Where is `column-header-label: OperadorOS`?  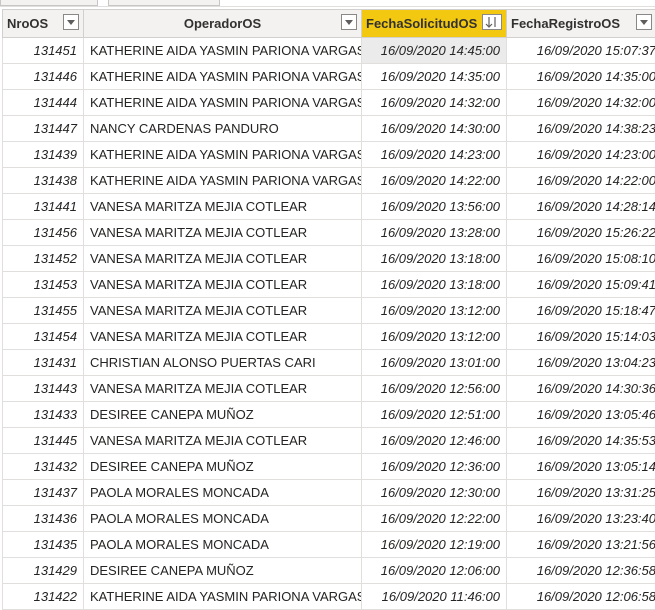 column-header-label: OperadorOS is located at coordinates (222, 23).